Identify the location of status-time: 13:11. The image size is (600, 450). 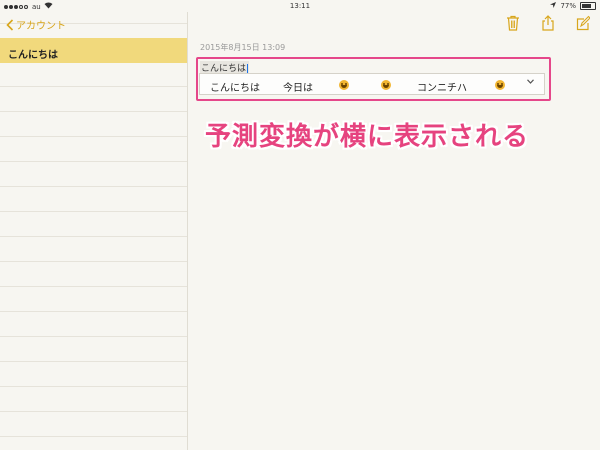
(300, 6).